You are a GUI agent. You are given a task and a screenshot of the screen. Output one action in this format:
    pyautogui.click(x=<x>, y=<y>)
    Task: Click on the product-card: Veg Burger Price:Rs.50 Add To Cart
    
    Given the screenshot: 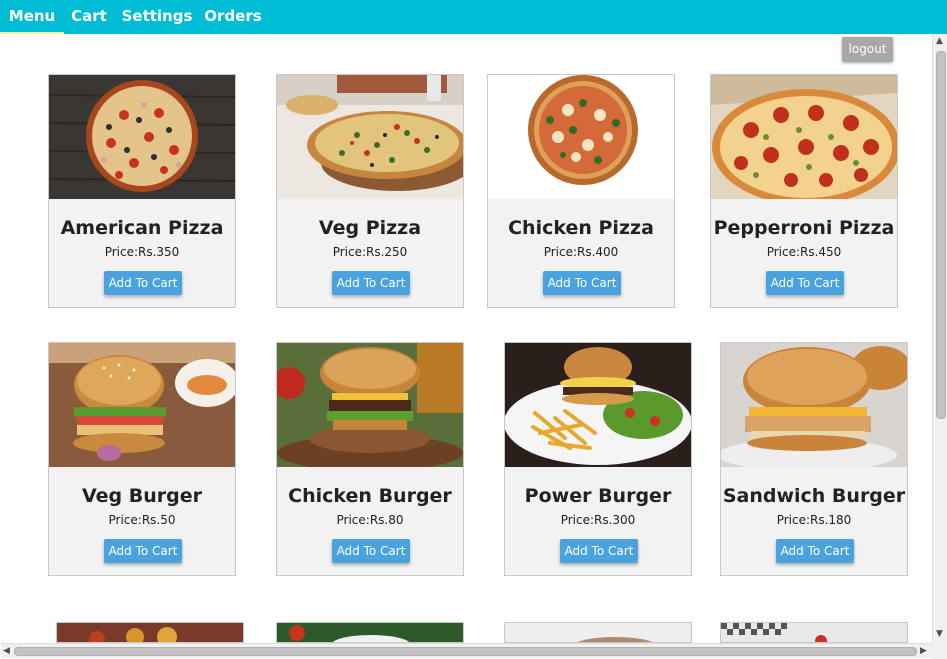 What is the action you would take?
    pyautogui.click(x=142, y=459)
    